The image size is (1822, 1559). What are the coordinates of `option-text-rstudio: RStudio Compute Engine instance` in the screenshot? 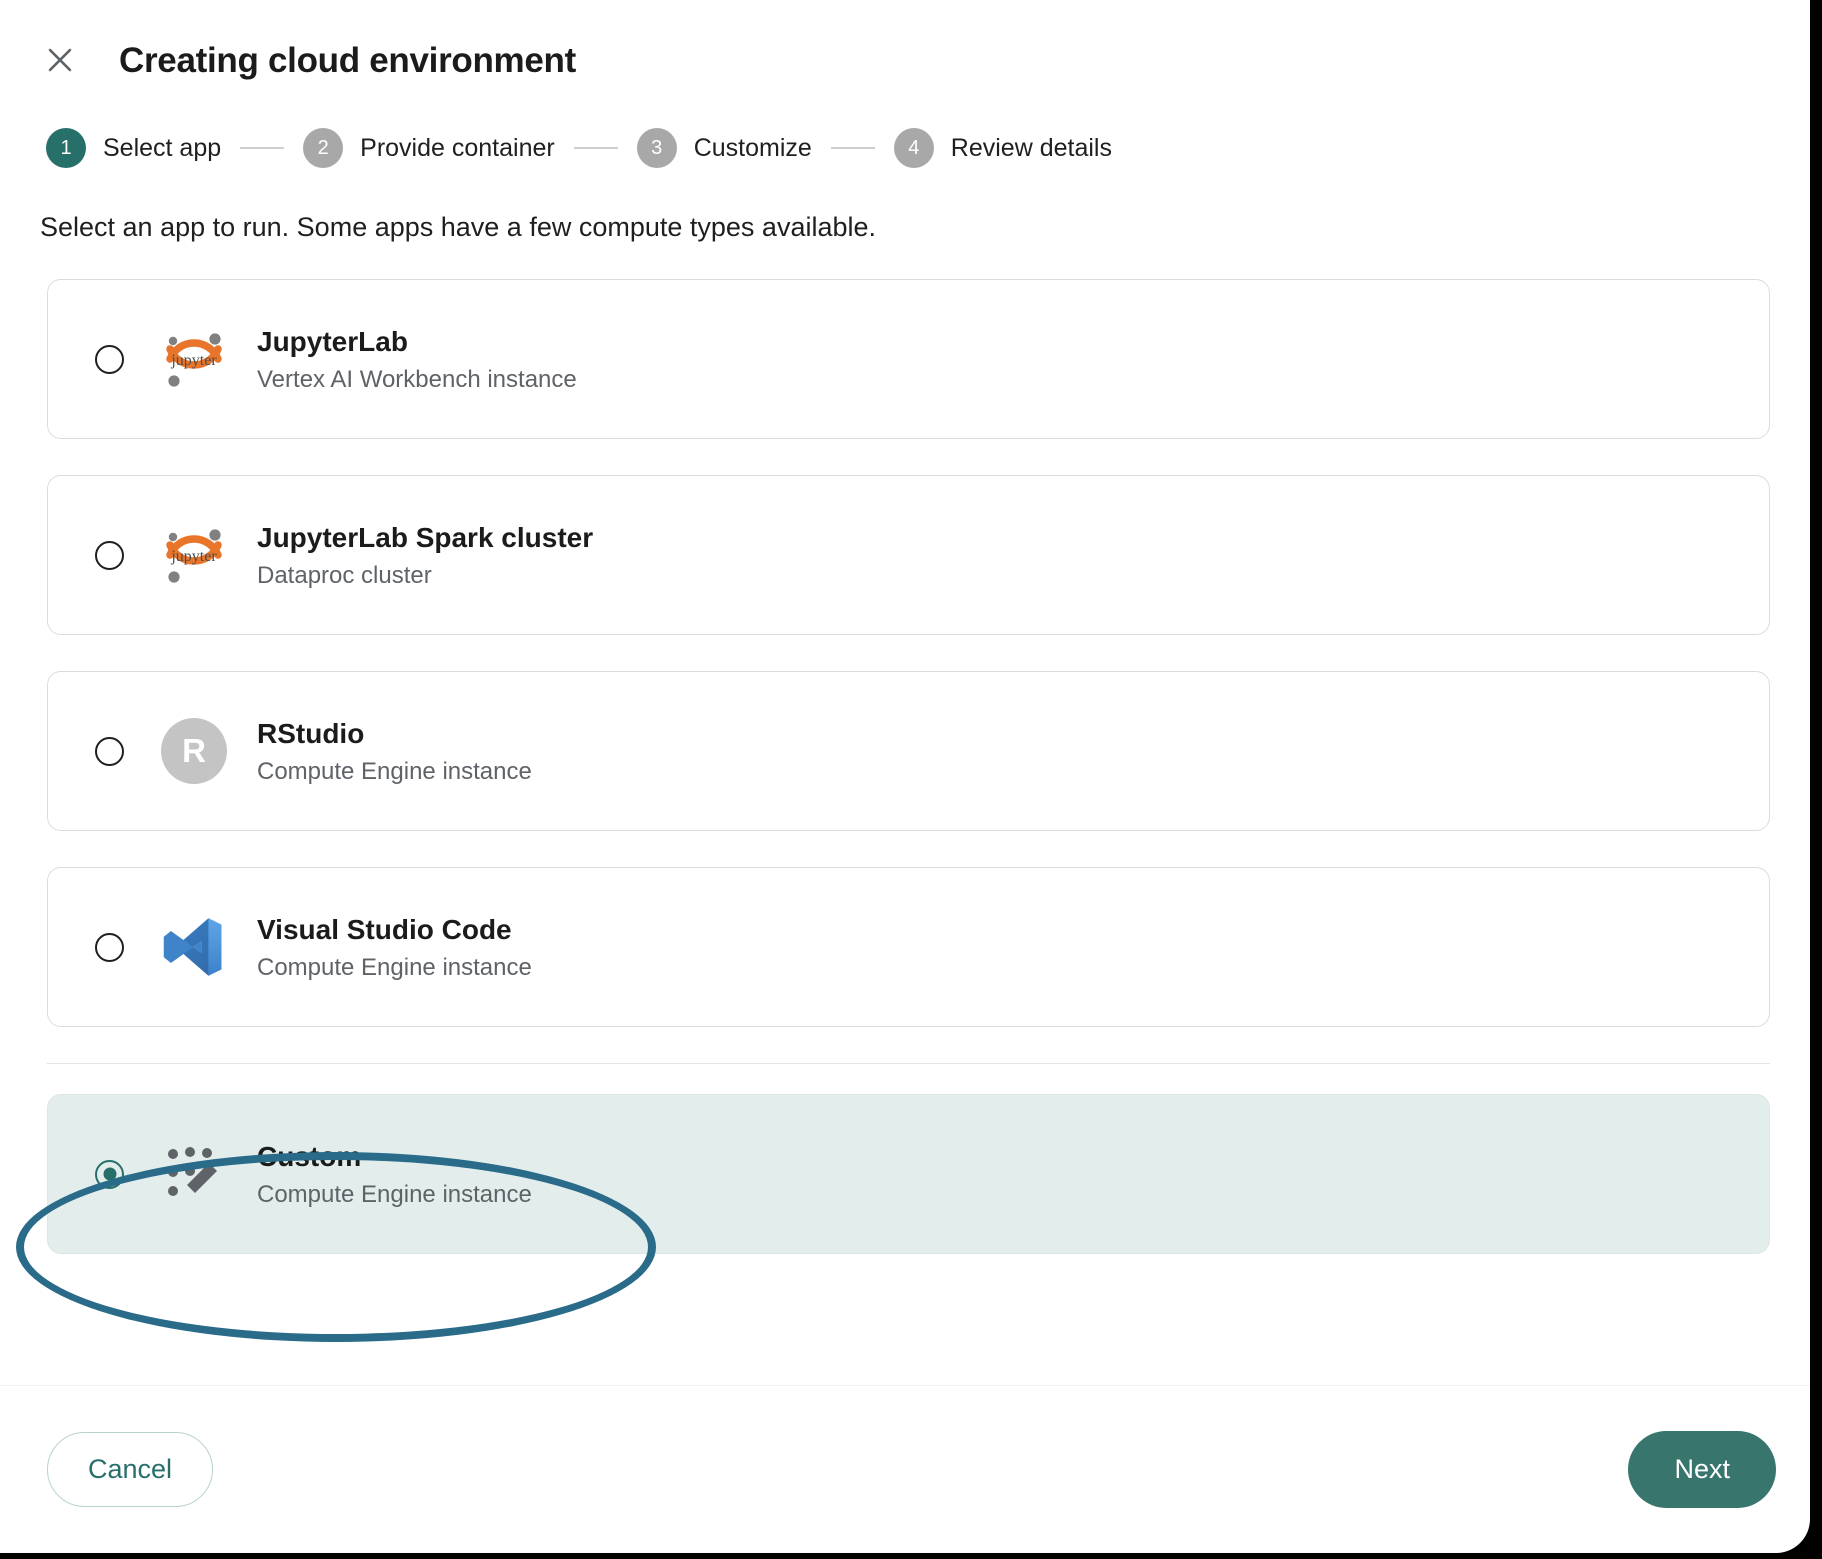 It's located at (394, 751).